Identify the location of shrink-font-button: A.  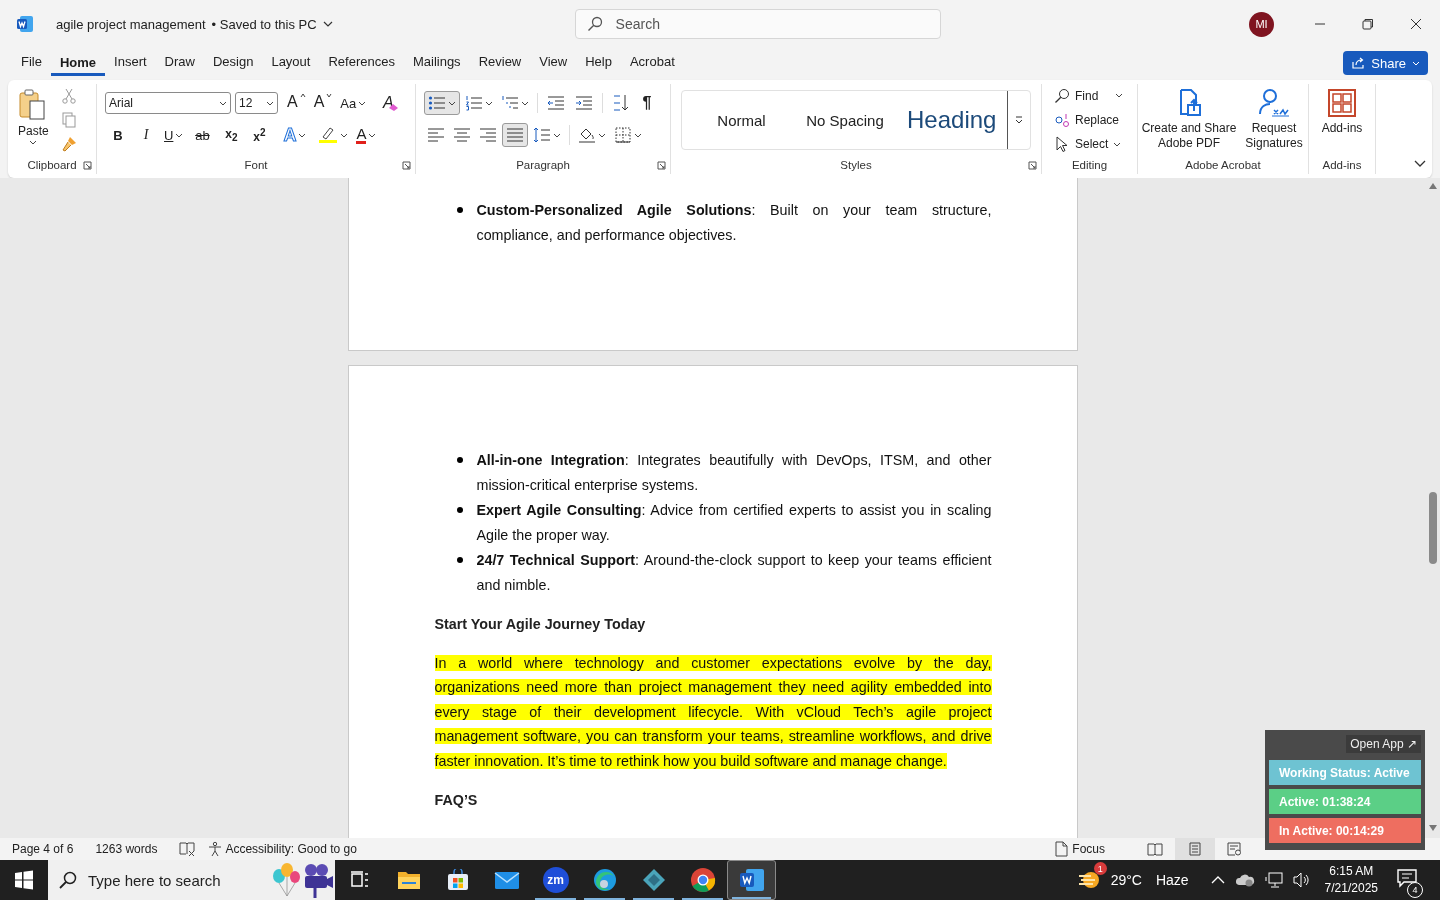
(323, 103).